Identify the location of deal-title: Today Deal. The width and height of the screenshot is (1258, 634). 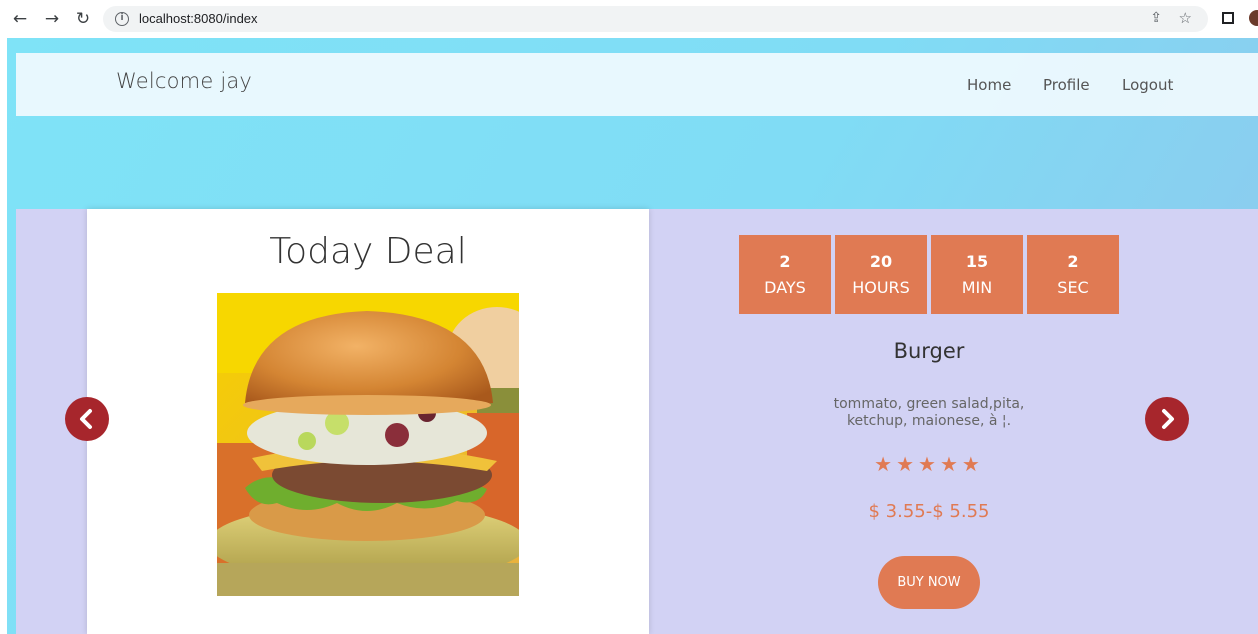
(368, 251).